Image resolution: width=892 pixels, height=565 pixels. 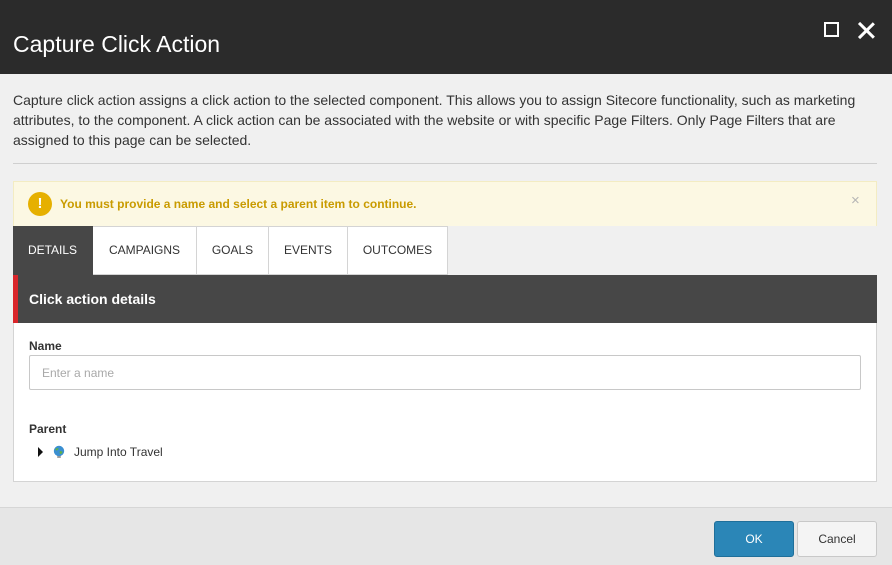 What do you see at coordinates (118, 452) in the screenshot?
I see `tree-item-label: Jump Into Travel` at bounding box center [118, 452].